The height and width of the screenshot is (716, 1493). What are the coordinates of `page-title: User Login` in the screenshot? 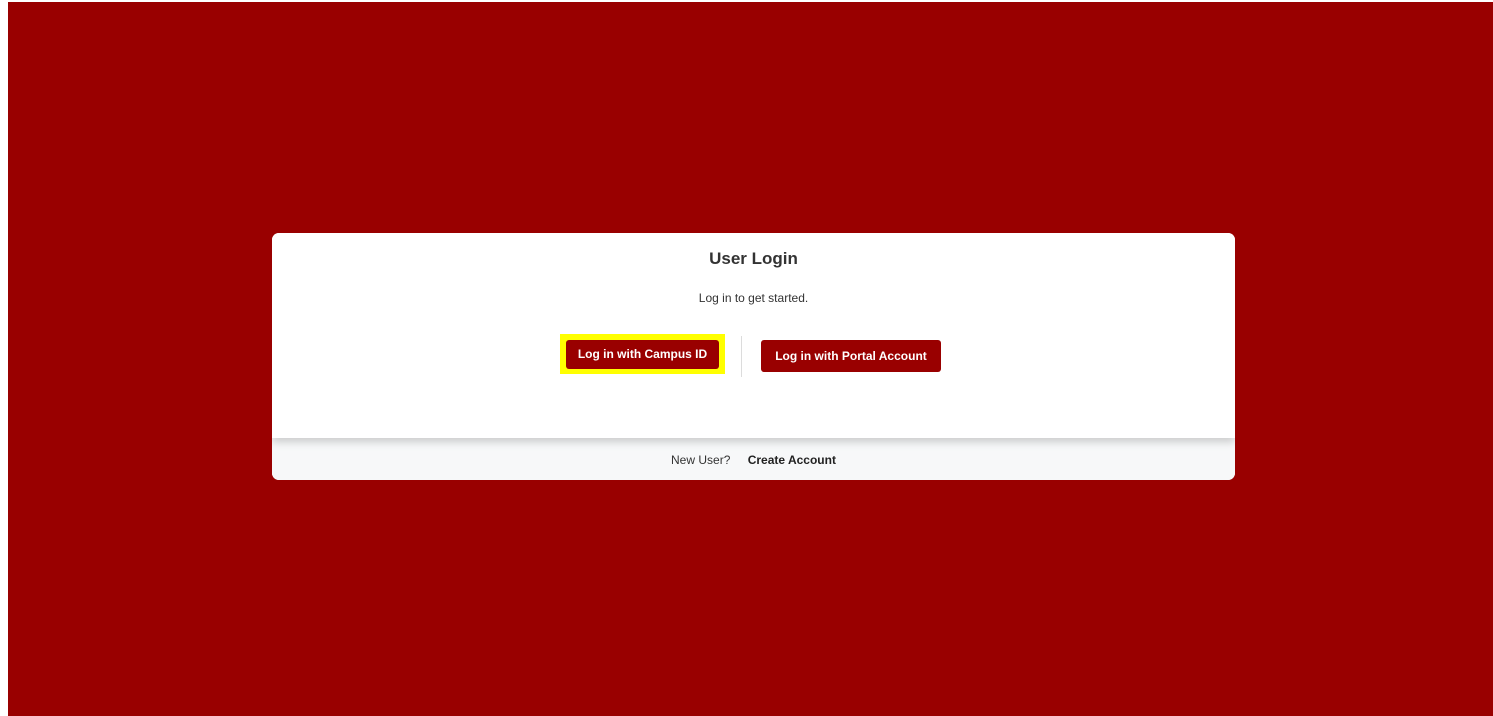 It's located at (753, 258).